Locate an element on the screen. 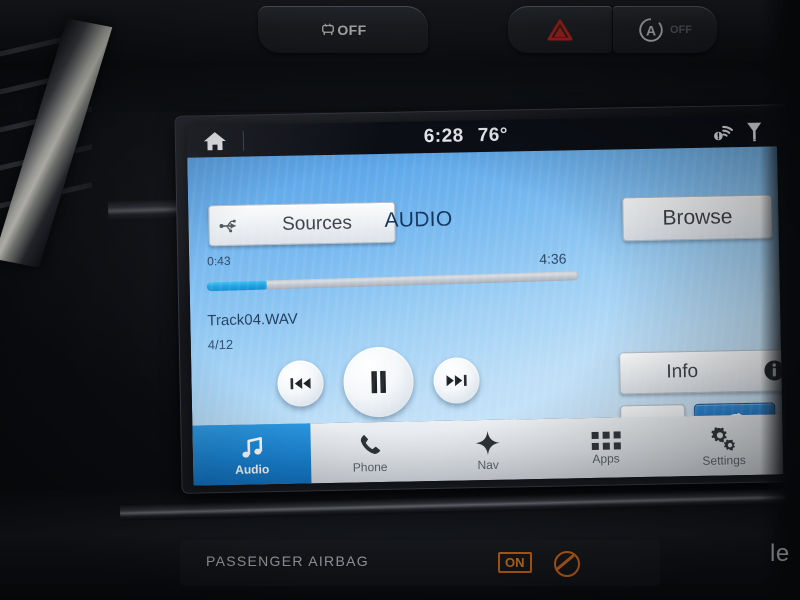 The width and height of the screenshot is (800, 600). phone-handset-icon is located at coordinates (370, 444).